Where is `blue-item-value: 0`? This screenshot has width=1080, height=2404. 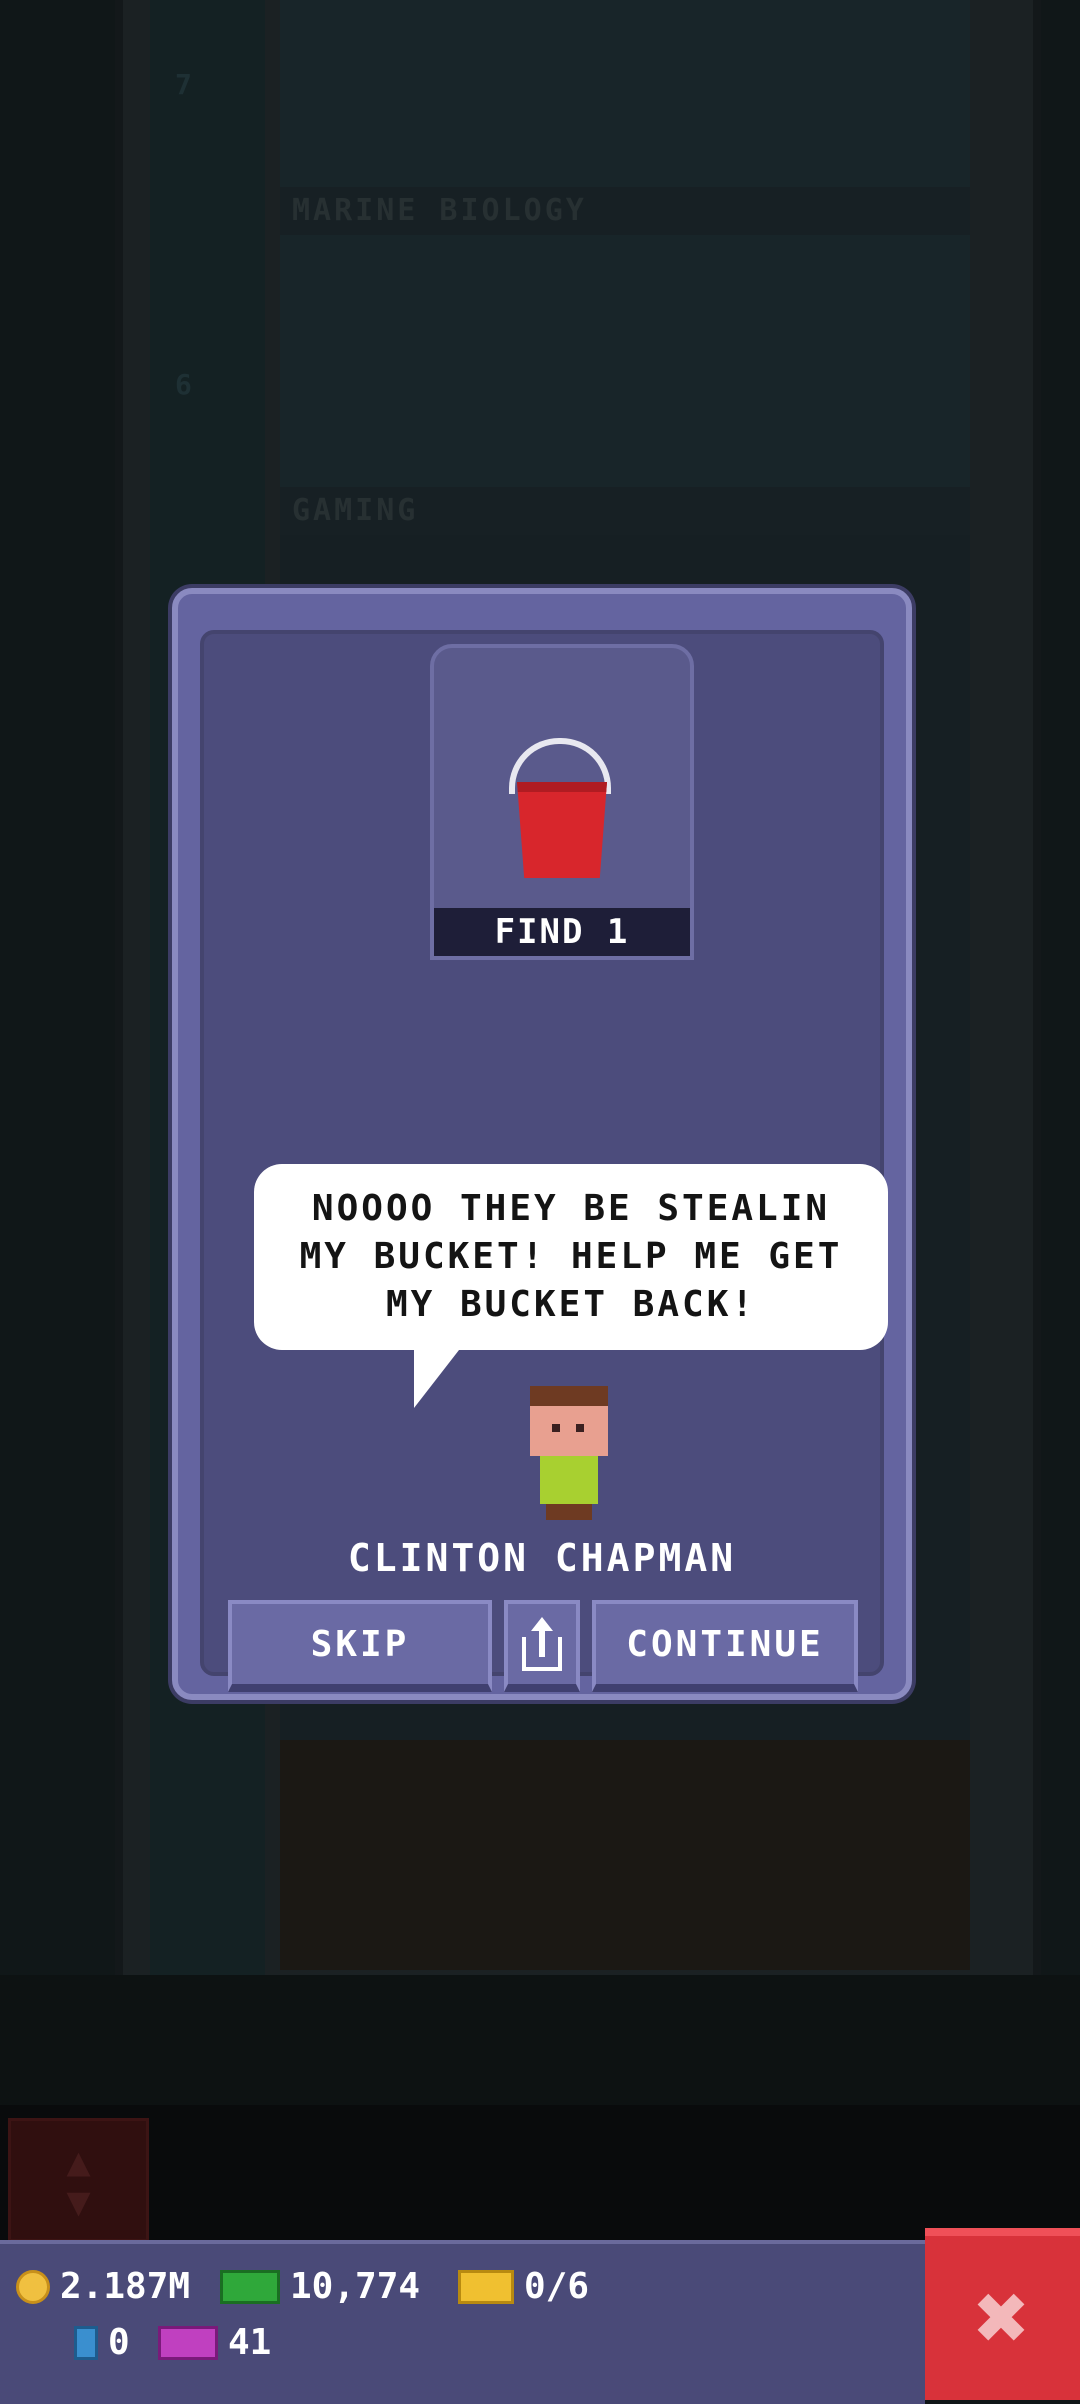 blue-item-value: 0 is located at coordinates (119, 2342).